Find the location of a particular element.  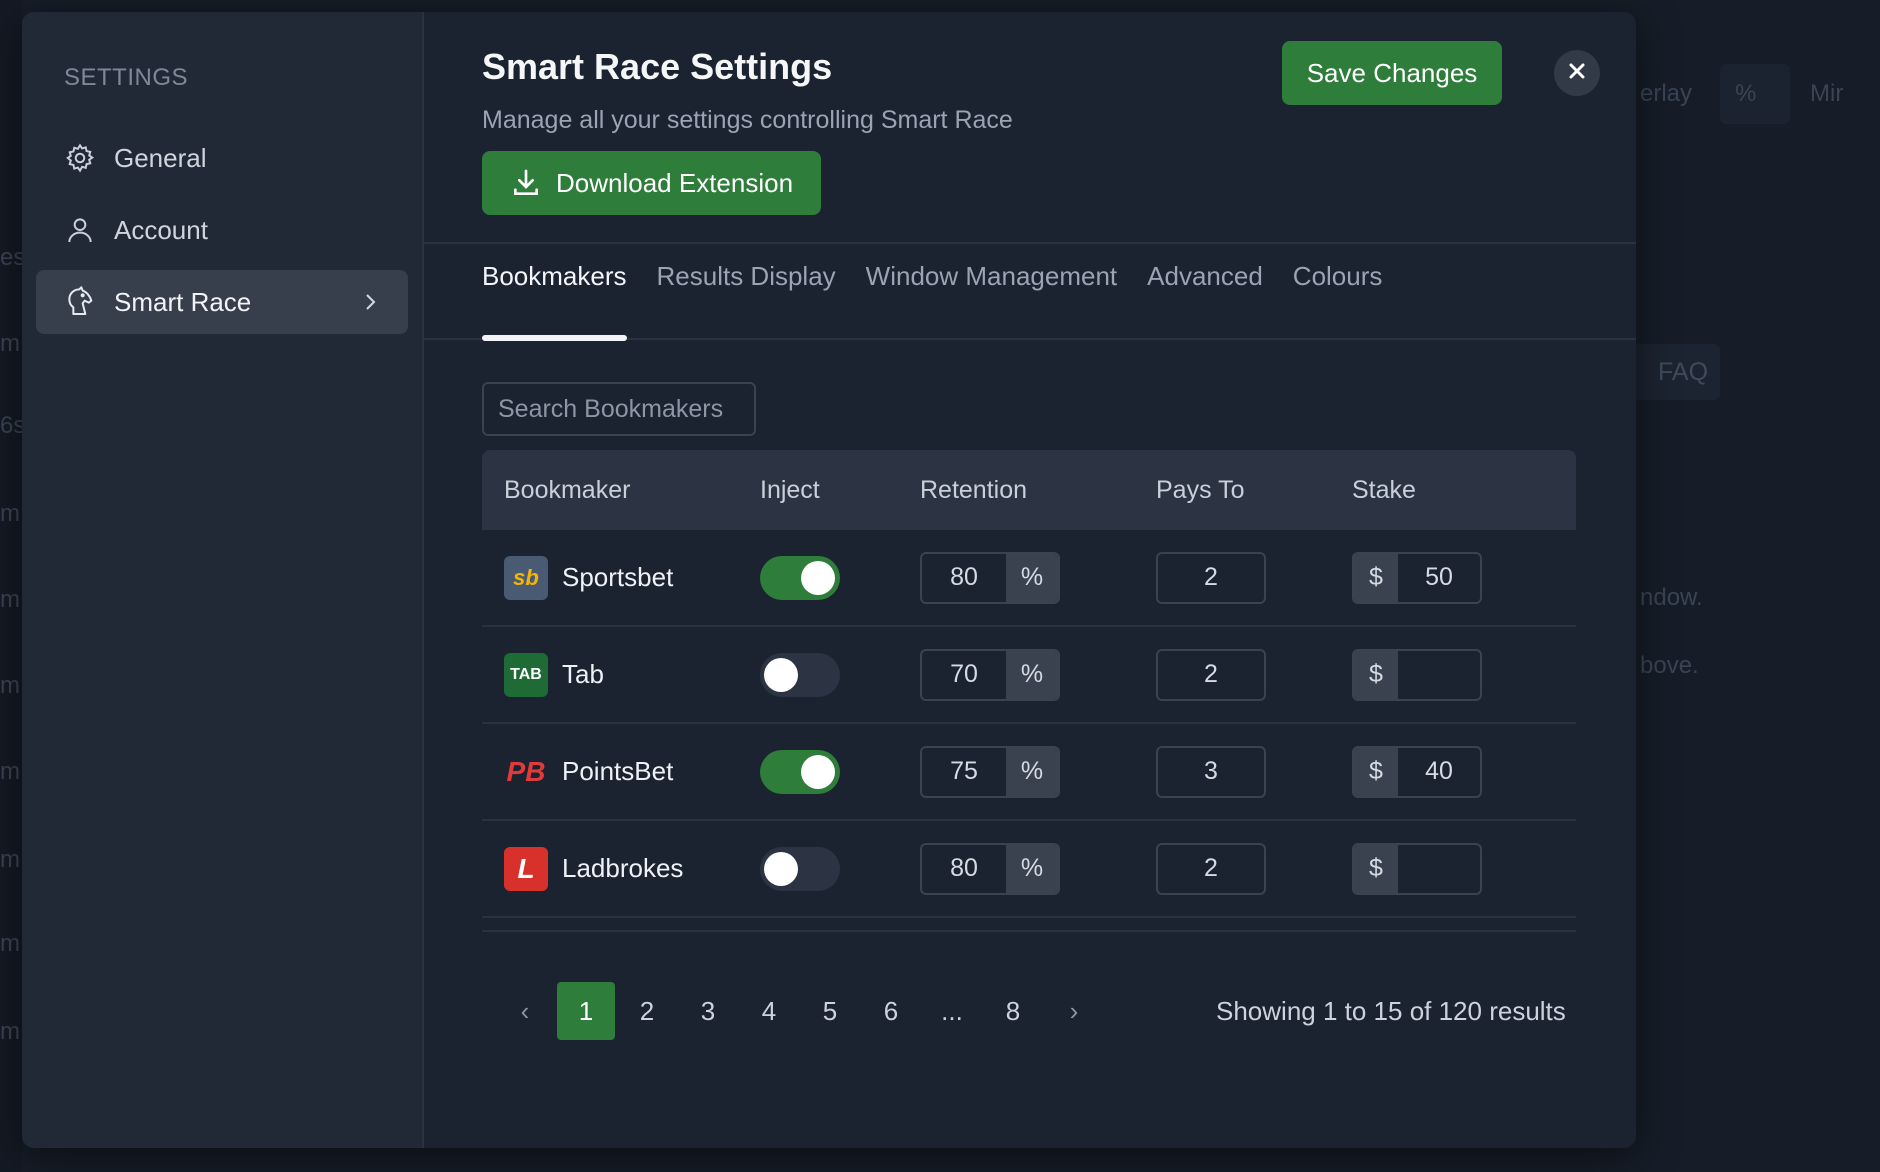

stake-value: 40 is located at coordinates (1439, 772).